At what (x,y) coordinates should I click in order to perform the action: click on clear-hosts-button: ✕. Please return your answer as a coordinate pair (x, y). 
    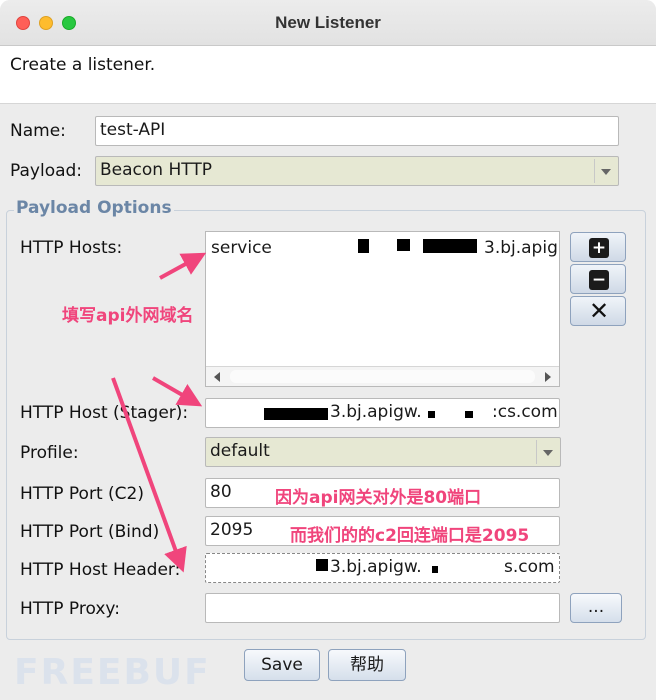
    Looking at the image, I should click on (598, 311).